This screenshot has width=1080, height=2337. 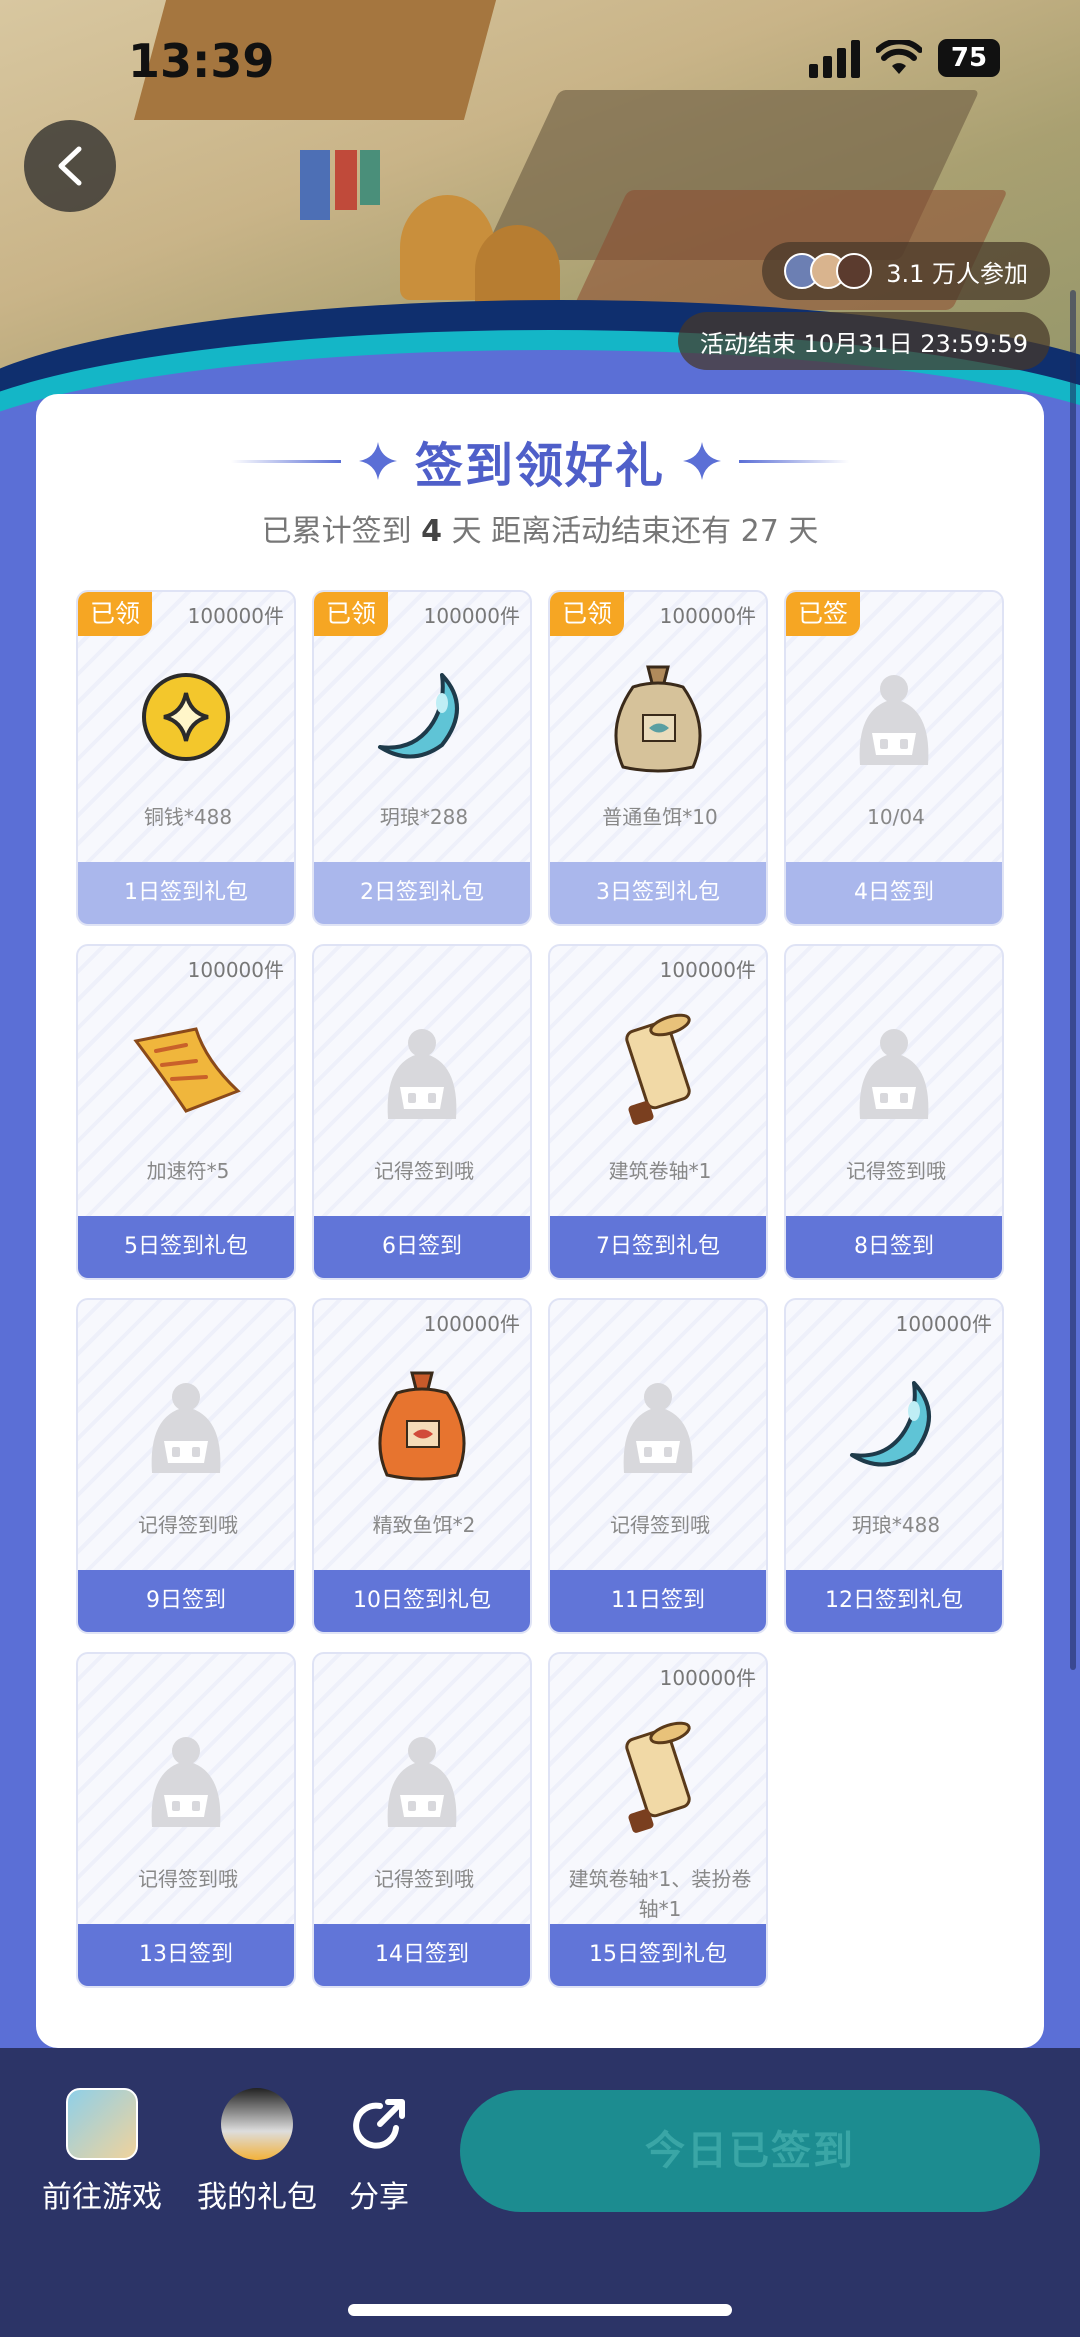 I want to click on day-label: 5日签到礼包, so click(x=186, y=1247).